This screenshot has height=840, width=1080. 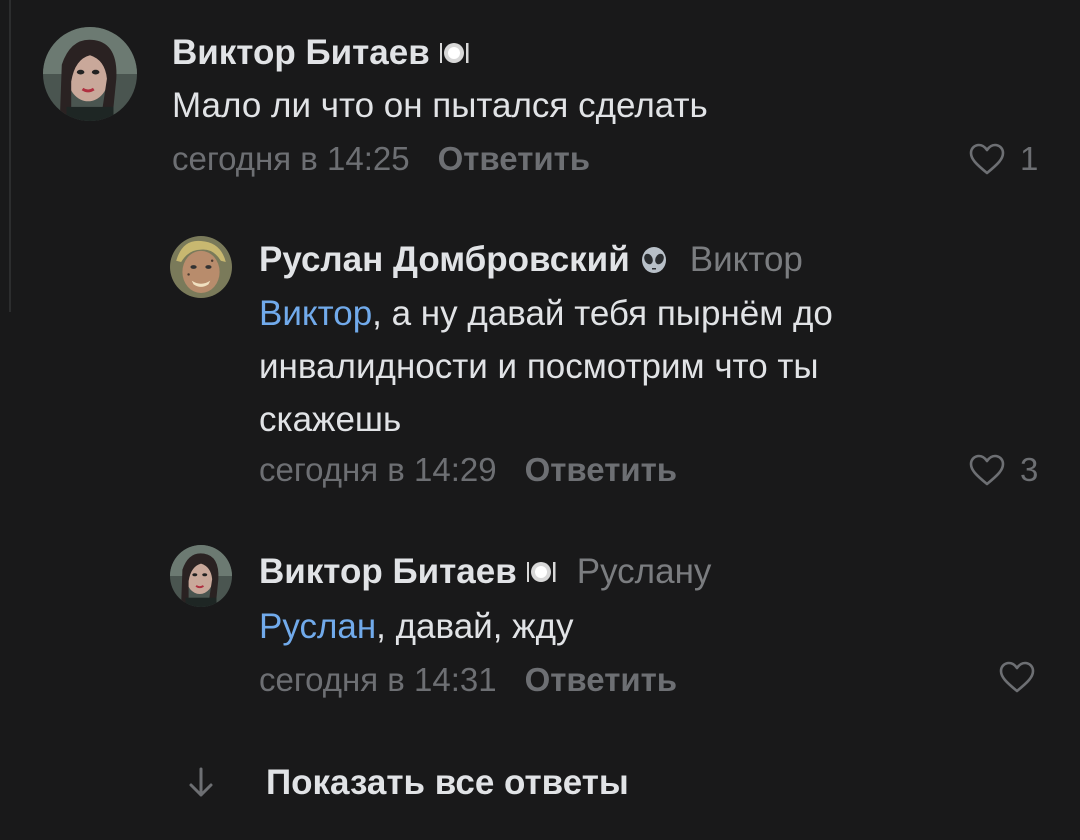 I want to click on show-all-label: Показать все ответы, so click(x=447, y=782).